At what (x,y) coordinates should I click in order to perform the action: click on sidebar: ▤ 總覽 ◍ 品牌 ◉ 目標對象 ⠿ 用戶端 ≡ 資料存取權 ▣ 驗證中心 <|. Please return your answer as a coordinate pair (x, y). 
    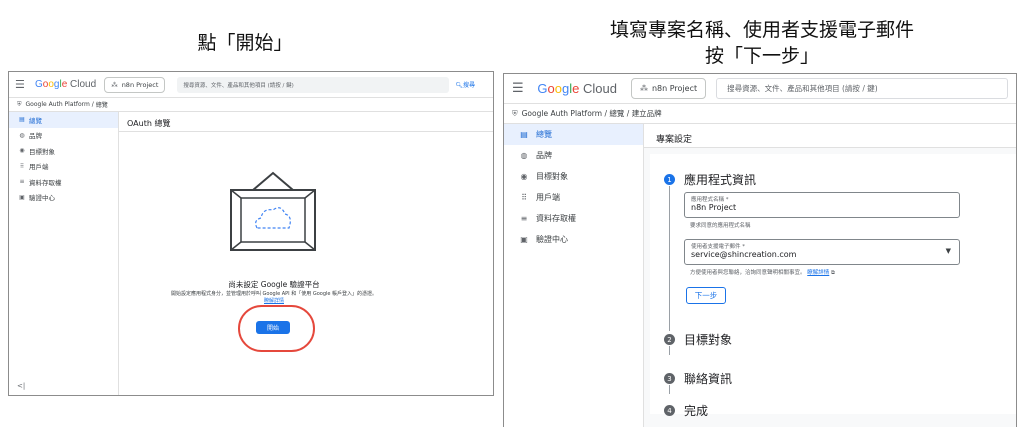
    Looking at the image, I should click on (64, 253).